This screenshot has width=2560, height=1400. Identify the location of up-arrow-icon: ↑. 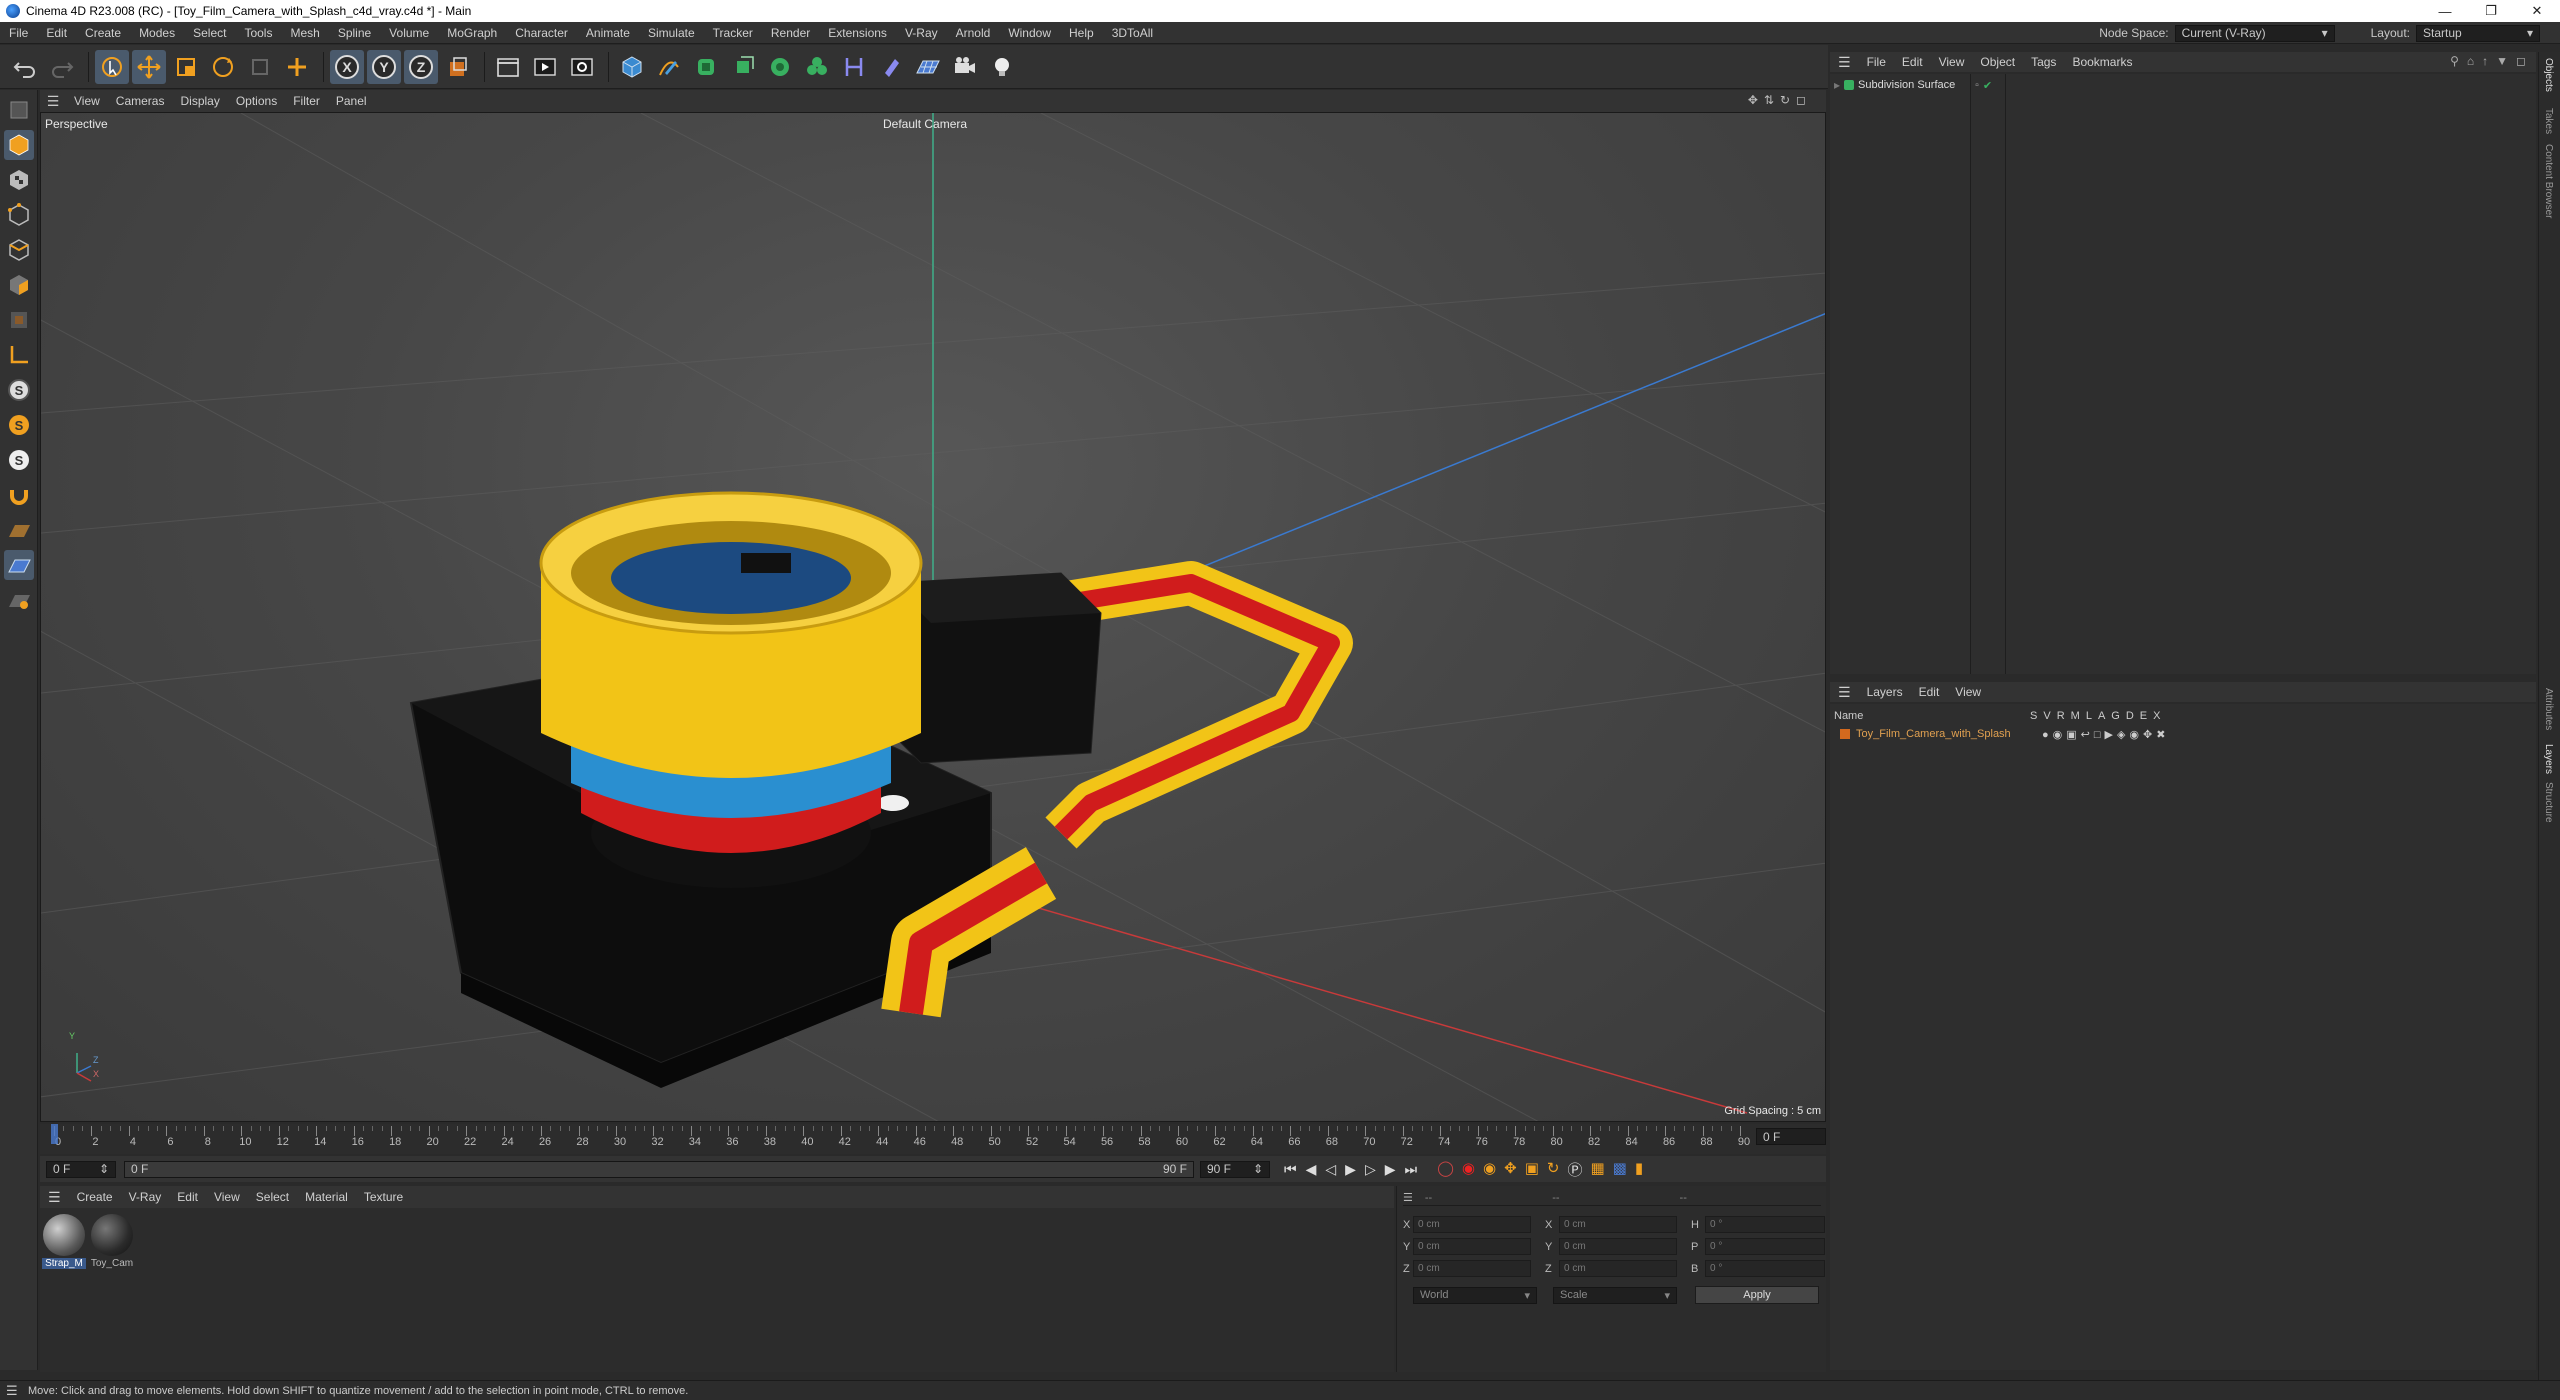
(2485, 61).